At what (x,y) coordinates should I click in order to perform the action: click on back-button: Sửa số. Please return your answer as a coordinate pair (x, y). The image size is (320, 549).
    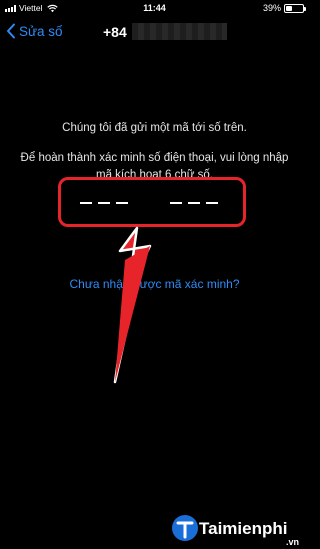
    Looking at the image, I should click on (34, 31).